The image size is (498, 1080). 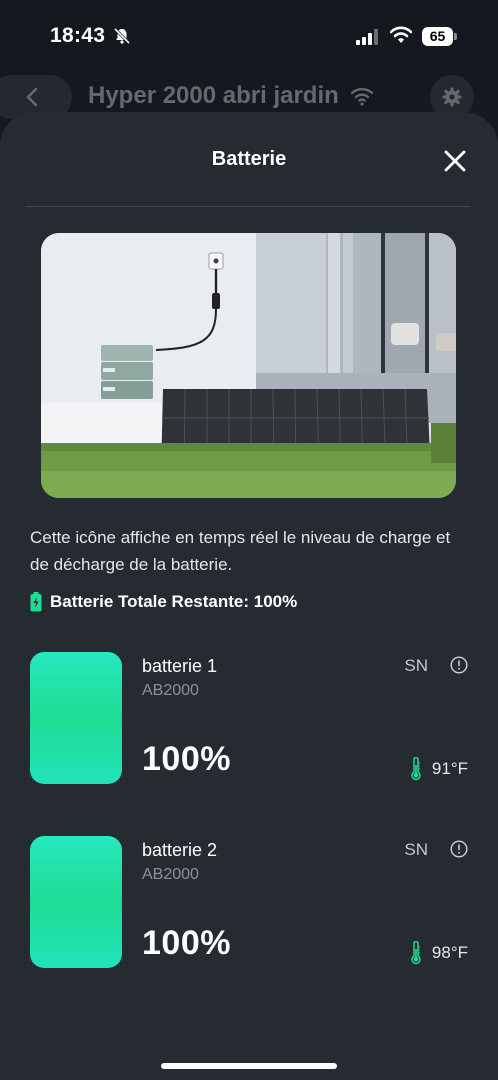 What do you see at coordinates (437, 36) in the screenshot?
I see `battery-icon: 65` at bounding box center [437, 36].